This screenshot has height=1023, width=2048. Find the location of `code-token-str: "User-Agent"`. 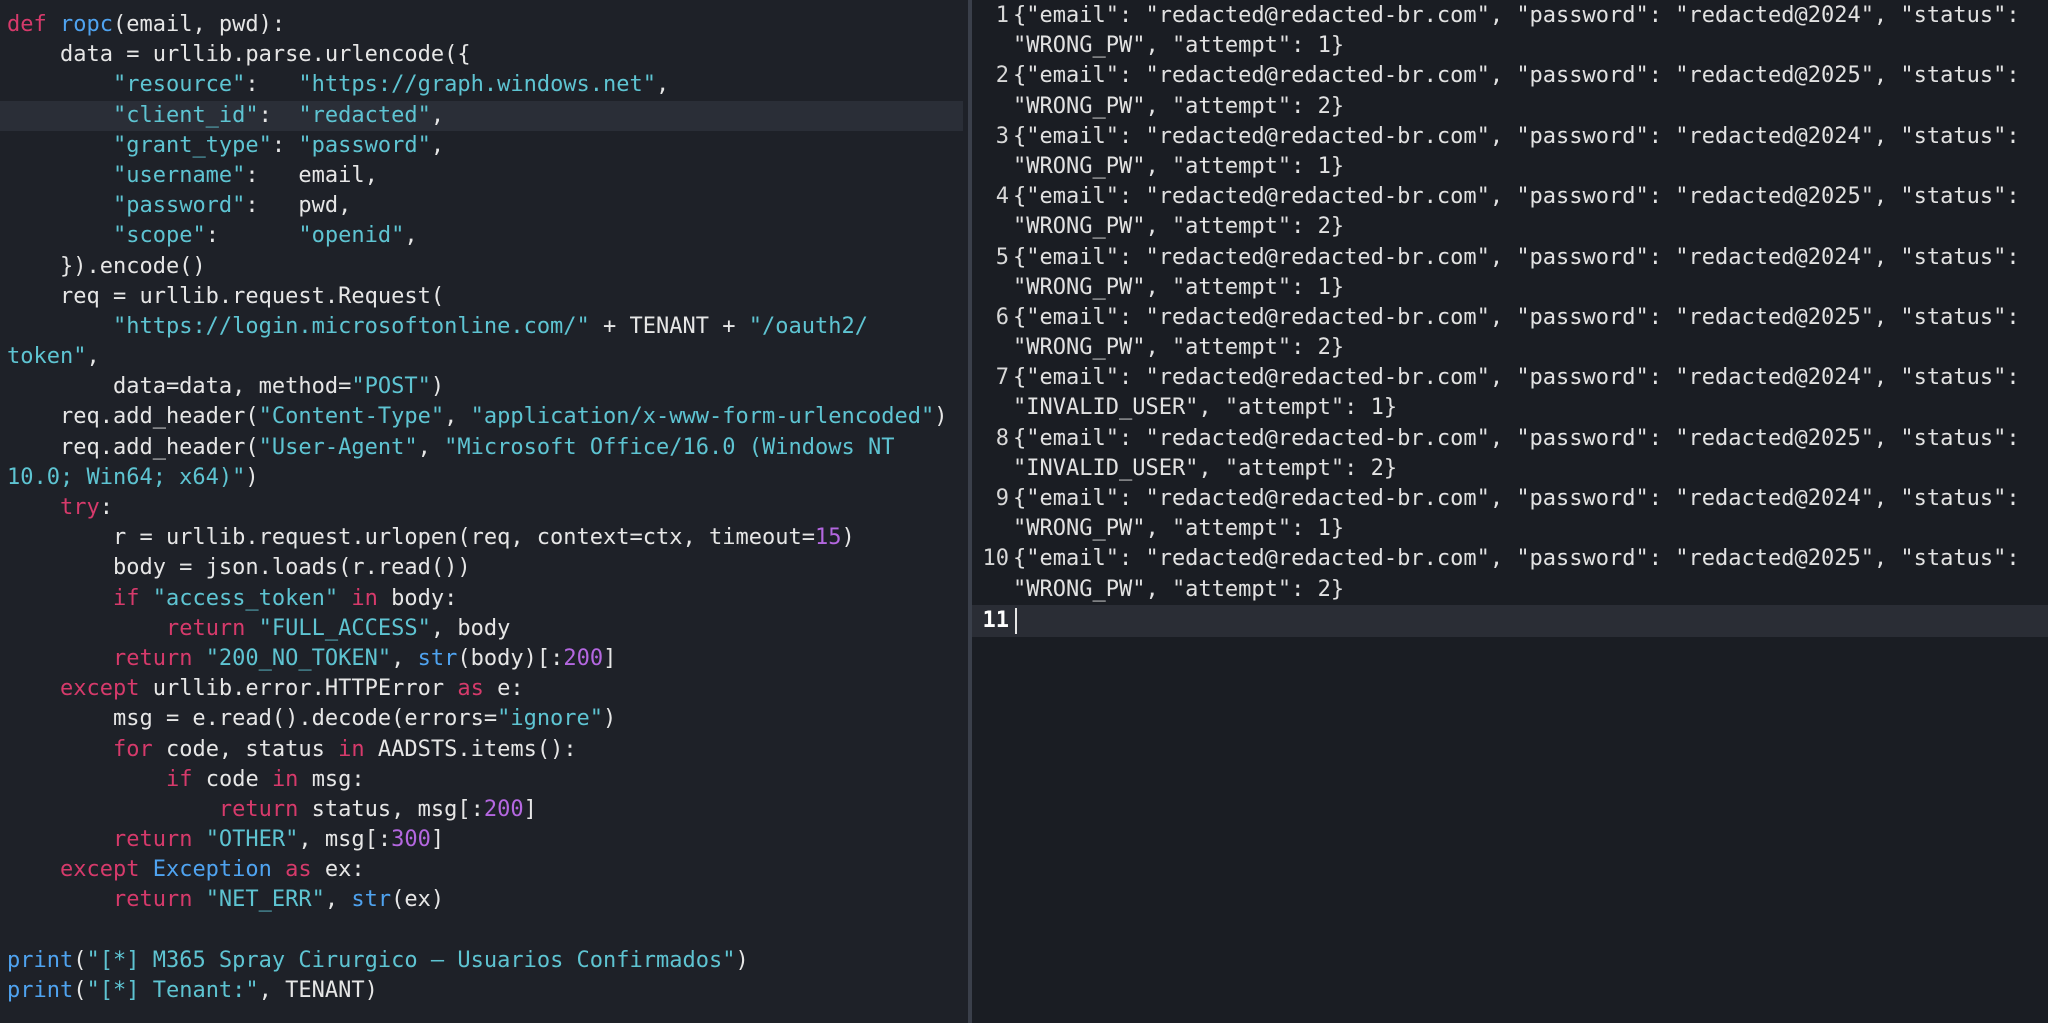

code-token-str: "User-Agent" is located at coordinates (338, 447).